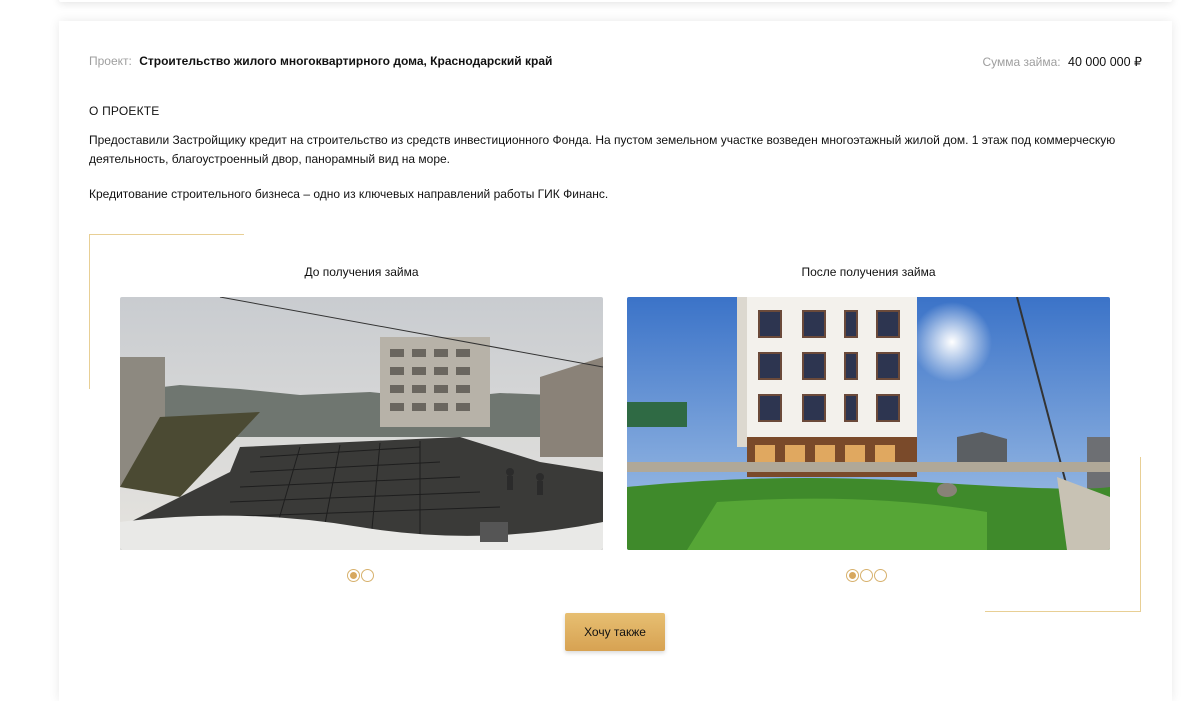  I want to click on after-title: После получения займа, so click(868, 272).